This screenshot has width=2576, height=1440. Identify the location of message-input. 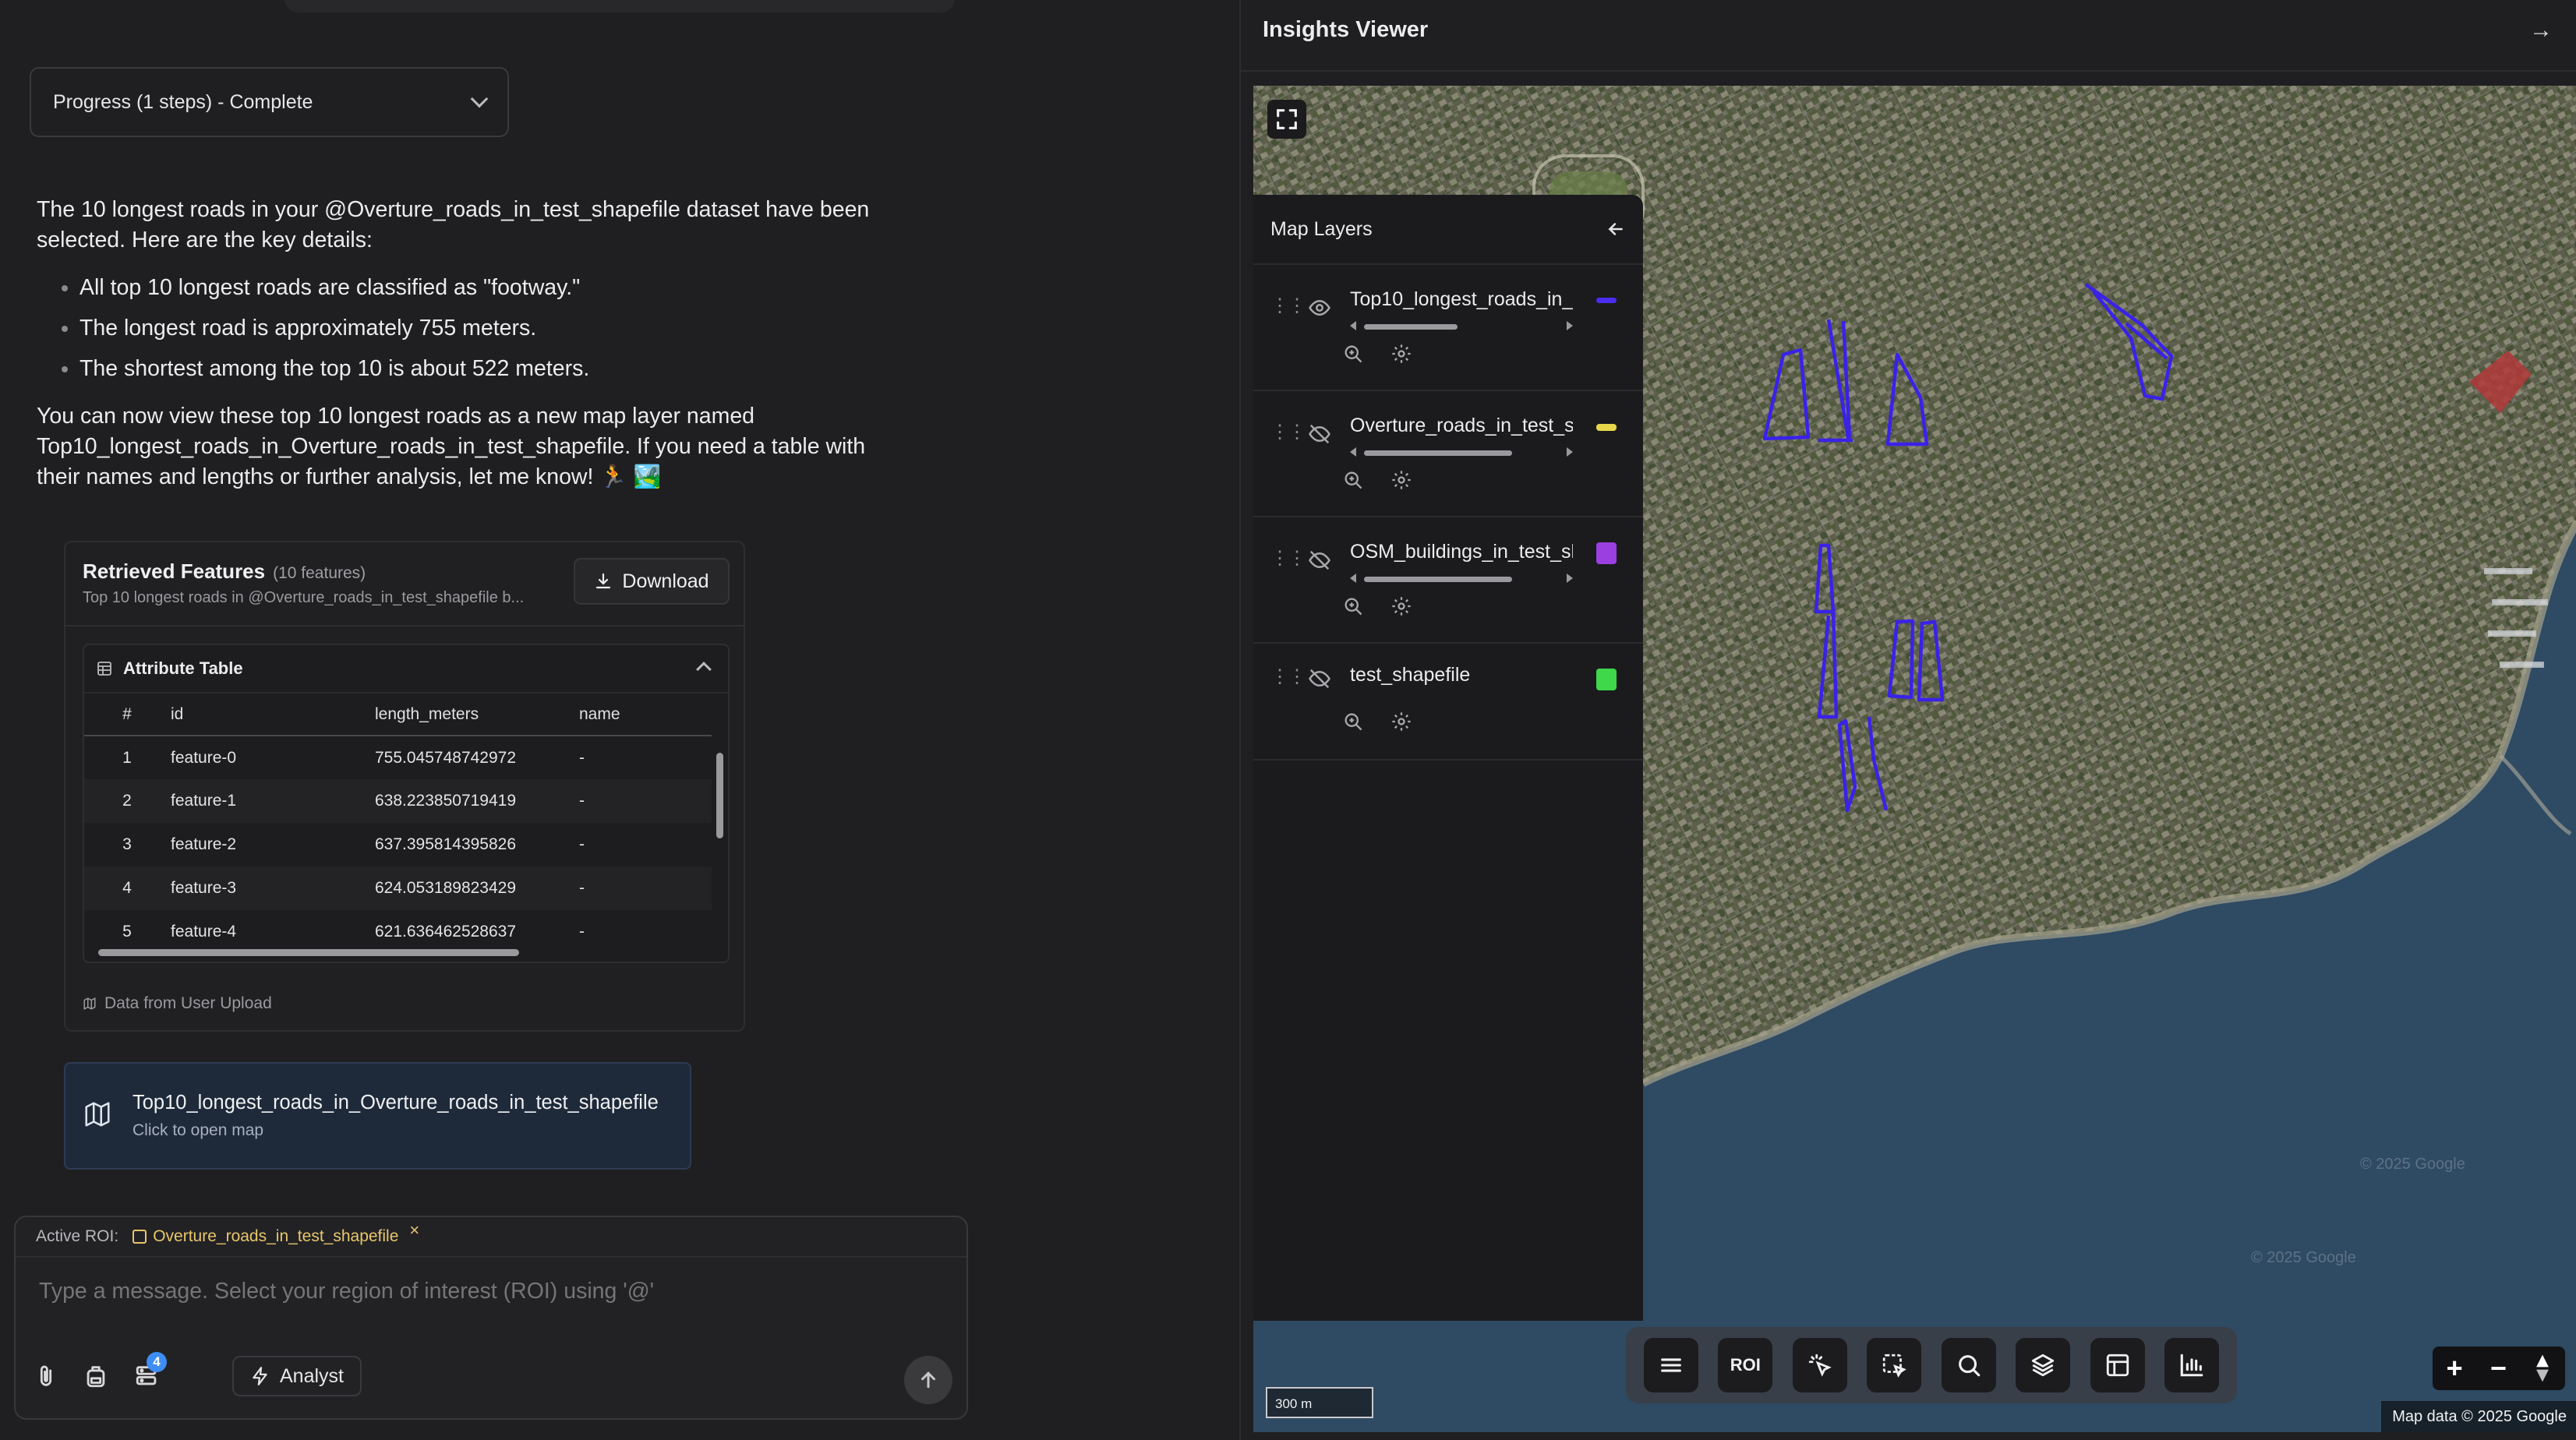
(466, 1292).